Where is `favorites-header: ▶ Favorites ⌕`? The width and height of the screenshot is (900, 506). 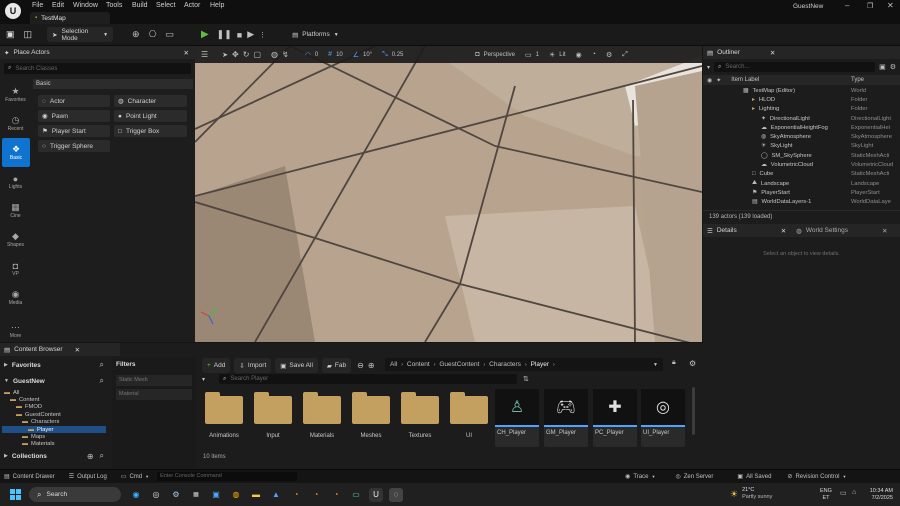 favorites-header: ▶ Favorites ⌕ is located at coordinates (54, 365).